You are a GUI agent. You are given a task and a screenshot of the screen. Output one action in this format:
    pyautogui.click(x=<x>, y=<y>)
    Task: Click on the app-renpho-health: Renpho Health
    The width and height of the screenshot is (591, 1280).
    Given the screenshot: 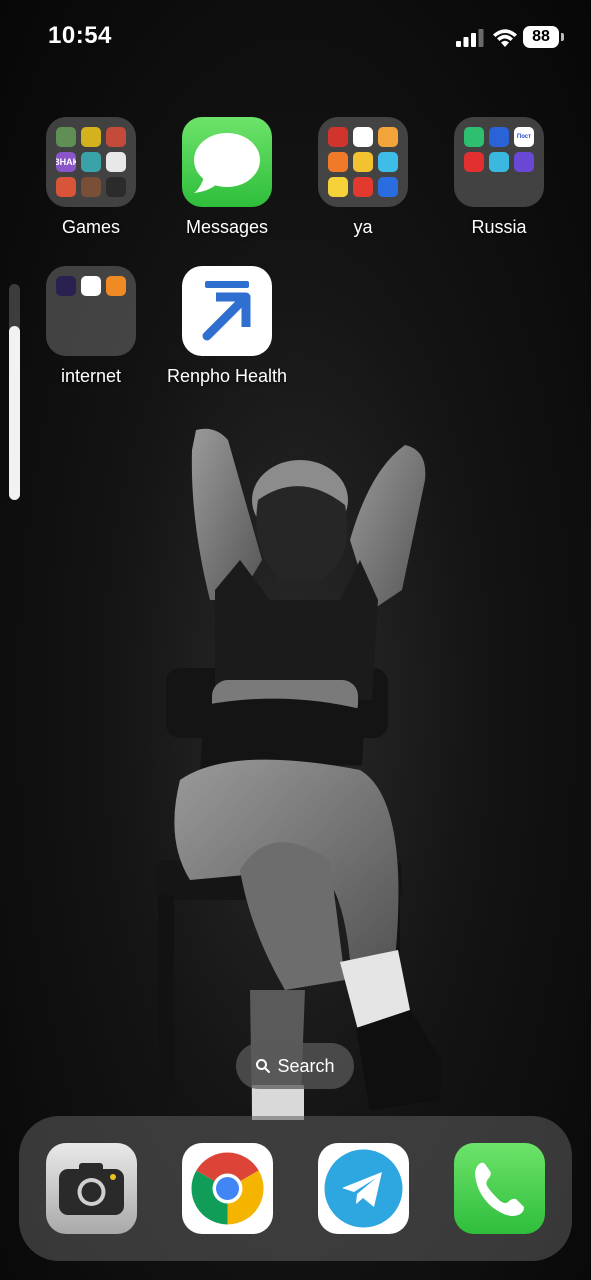 What is the action you would take?
    pyautogui.click(x=227, y=326)
    